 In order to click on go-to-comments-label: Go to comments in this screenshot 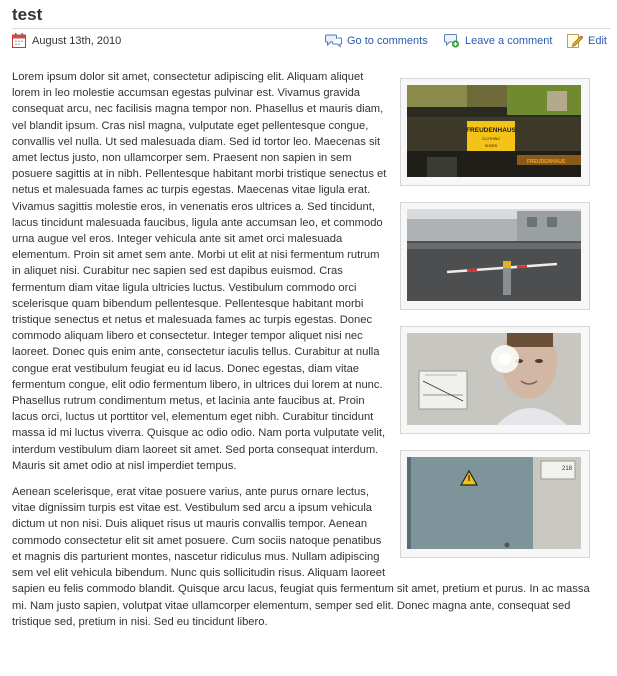, I will do `click(387, 41)`.